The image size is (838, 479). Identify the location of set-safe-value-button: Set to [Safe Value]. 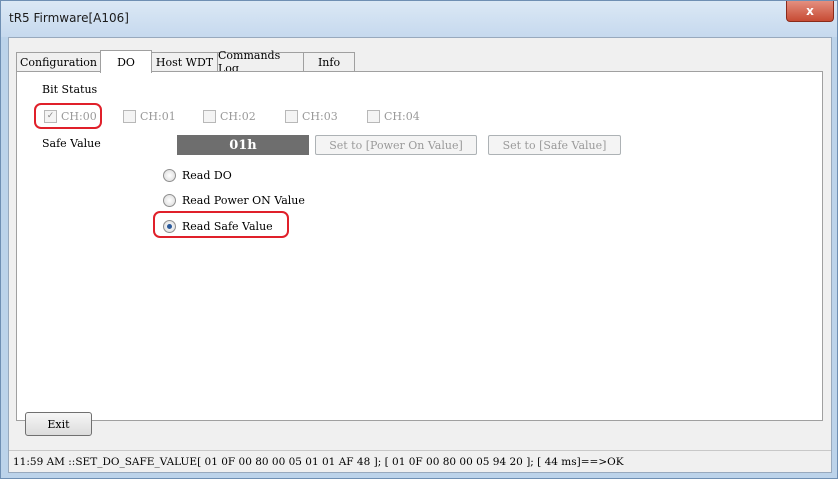
(554, 145).